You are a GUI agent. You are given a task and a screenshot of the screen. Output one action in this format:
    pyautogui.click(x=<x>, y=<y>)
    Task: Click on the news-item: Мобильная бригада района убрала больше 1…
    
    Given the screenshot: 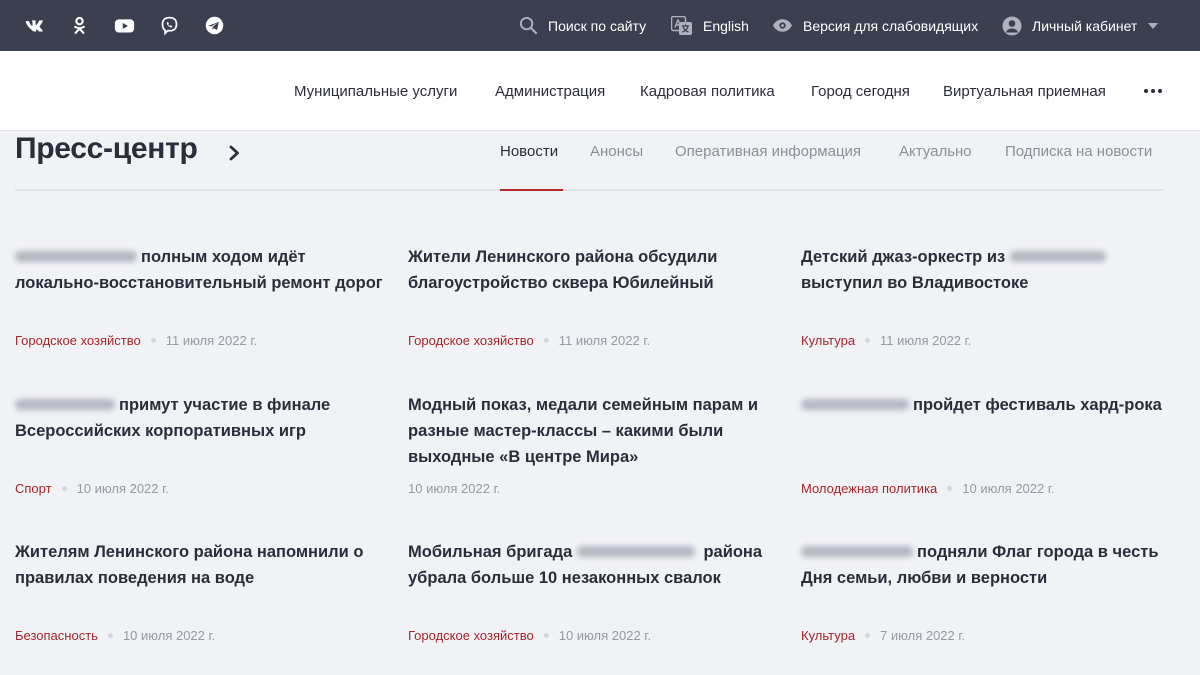 What is the action you would take?
    pyautogui.click(x=594, y=565)
    